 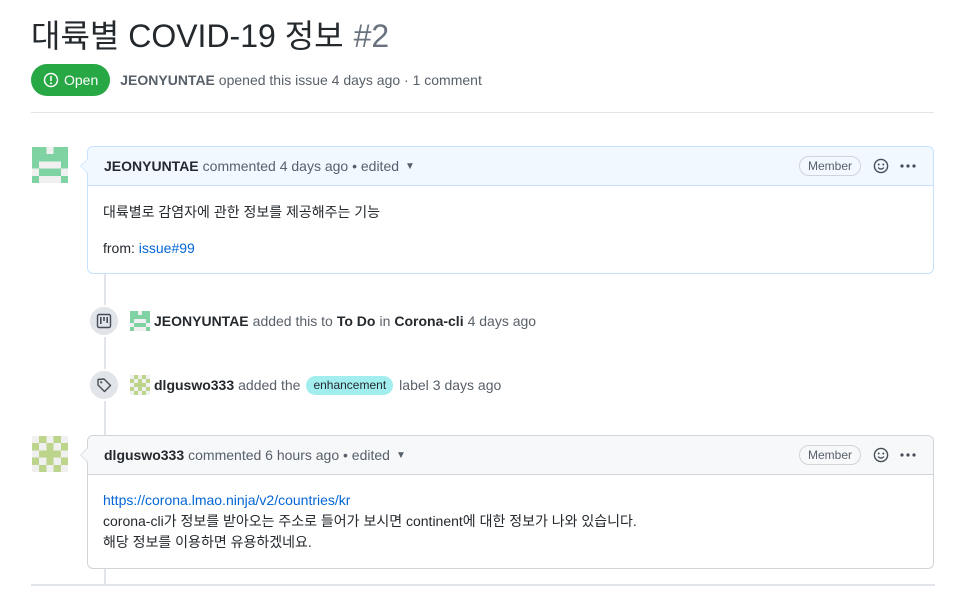 I want to click on tag-icon-badge, so click(x=104, y=385).